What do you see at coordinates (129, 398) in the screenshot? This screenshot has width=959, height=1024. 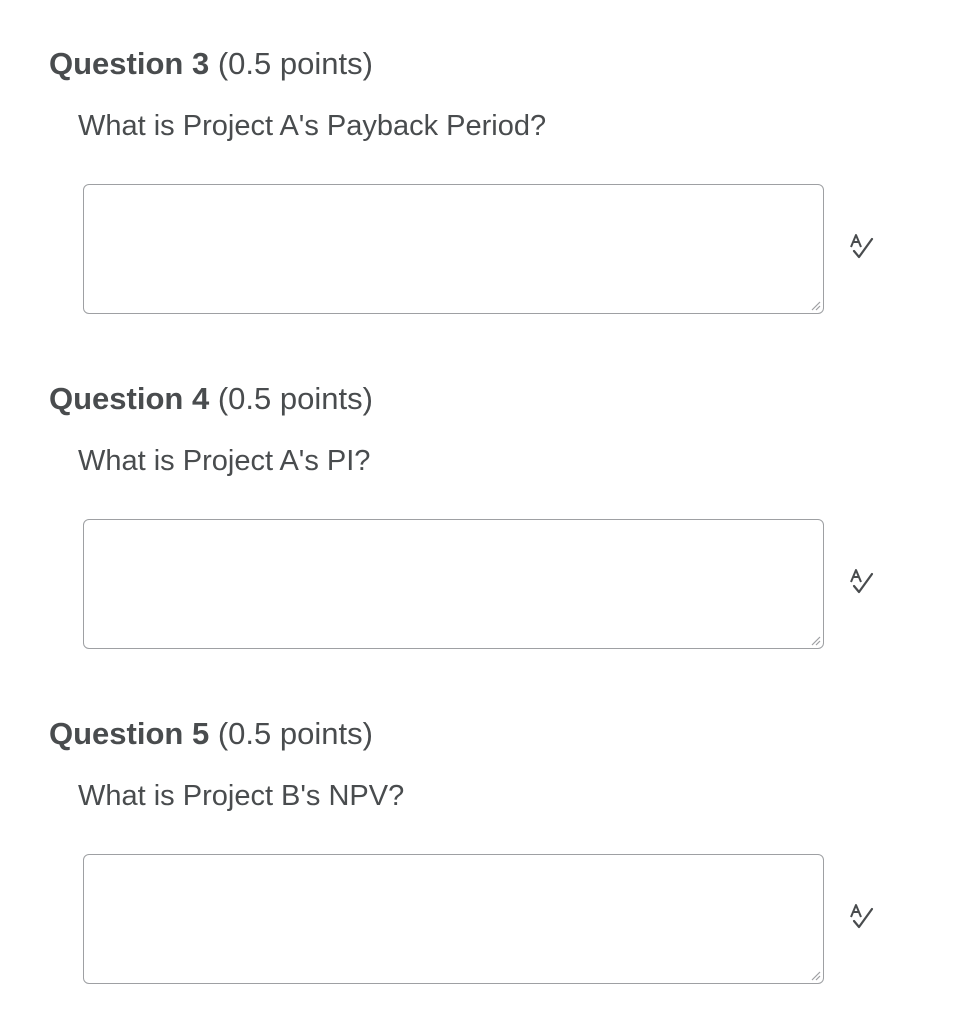 I see `question-title: Question 4` at bounding box center [129, 398].